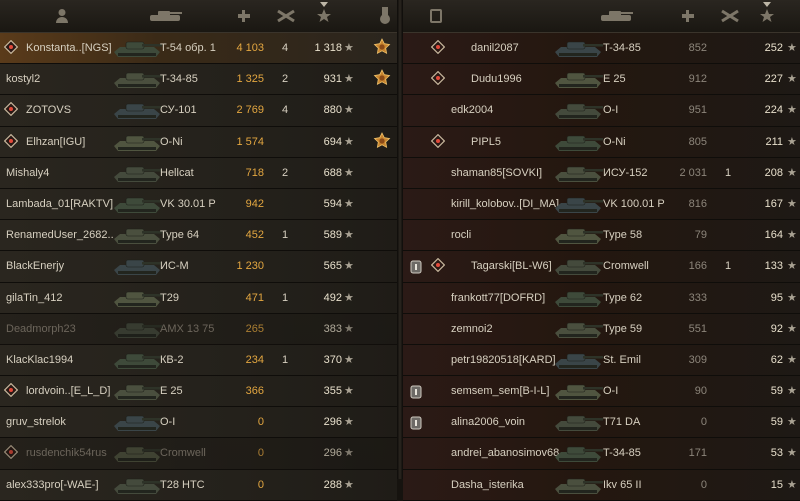 The width and height of the screenshot is (800, 501). What do you see at coordinates (697, 266) in the screenshot?
I see `damage-value: 166` at bounding box center [697, 266].